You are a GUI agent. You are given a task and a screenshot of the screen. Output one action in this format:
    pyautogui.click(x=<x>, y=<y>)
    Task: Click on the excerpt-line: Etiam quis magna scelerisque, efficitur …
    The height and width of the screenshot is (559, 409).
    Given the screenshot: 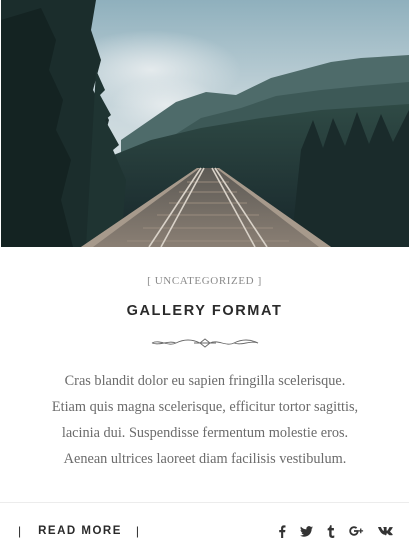 What is the action you would take?
    pyautogui.click(x=205, y=407)
    